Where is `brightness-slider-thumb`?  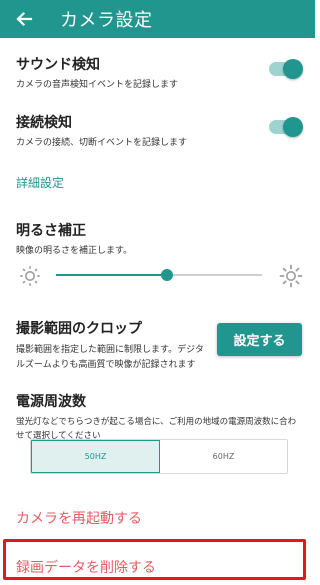
brightness-slider-thumb is located at coordinates (167, 275).